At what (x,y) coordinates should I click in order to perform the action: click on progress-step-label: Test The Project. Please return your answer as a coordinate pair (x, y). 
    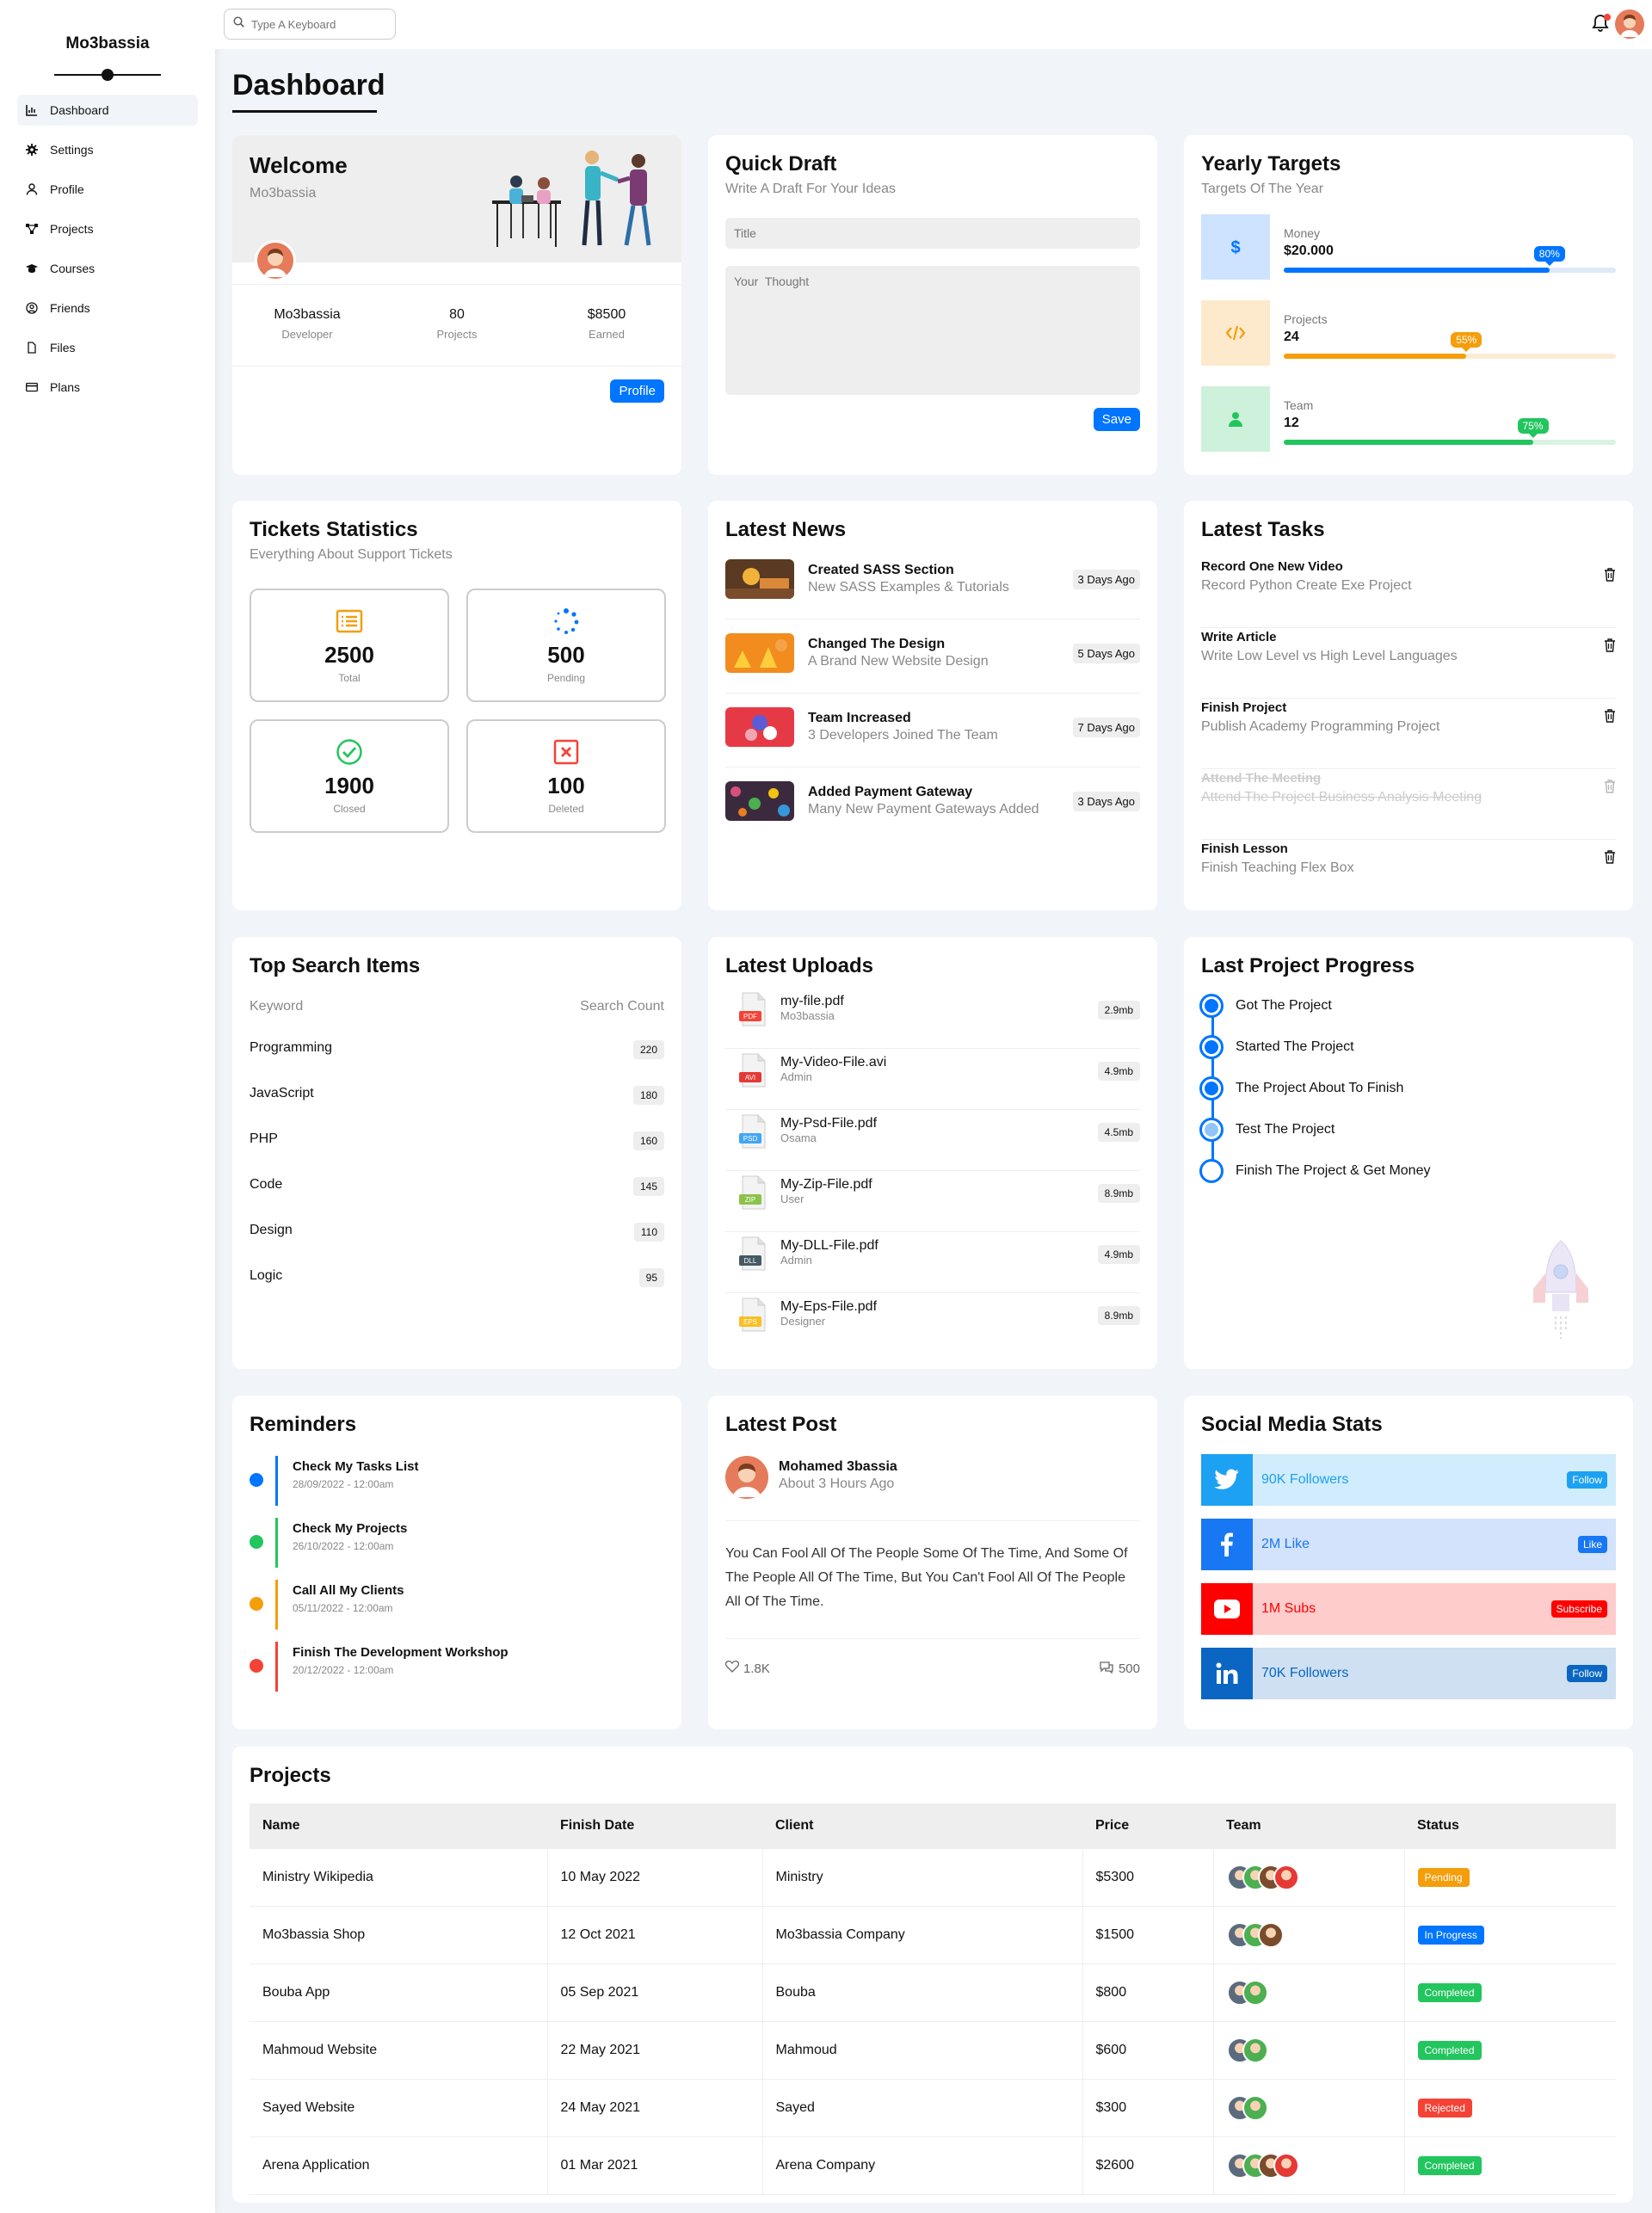
    Looking at the image, I should click on (1285, 1129).